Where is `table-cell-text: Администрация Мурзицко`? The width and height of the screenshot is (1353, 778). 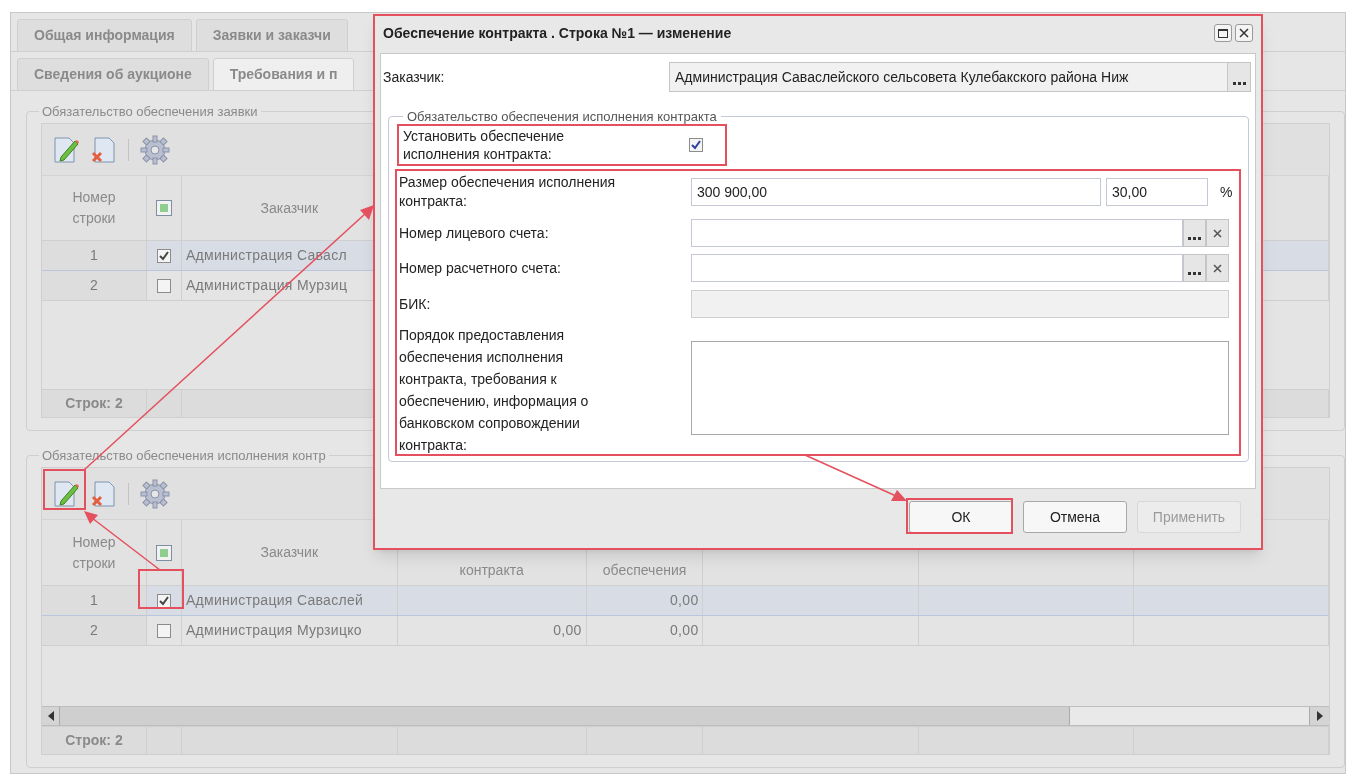 table-cell-text: Администрация Мурзицко is located at coordinates (273, 630).